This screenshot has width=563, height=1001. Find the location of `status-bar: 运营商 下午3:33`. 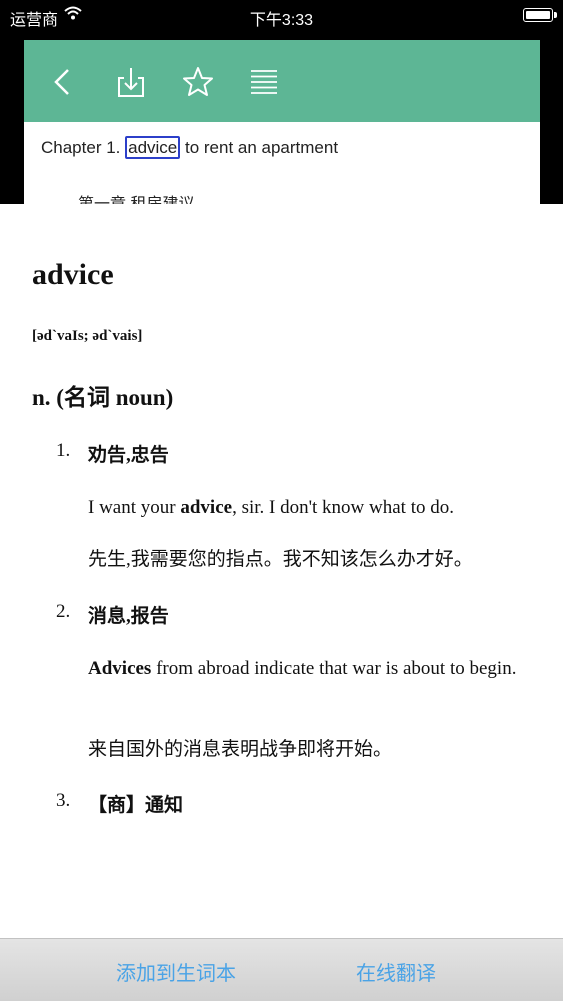

status-bar: 运营商 下午3:33 is located at coordinates (281, 16).